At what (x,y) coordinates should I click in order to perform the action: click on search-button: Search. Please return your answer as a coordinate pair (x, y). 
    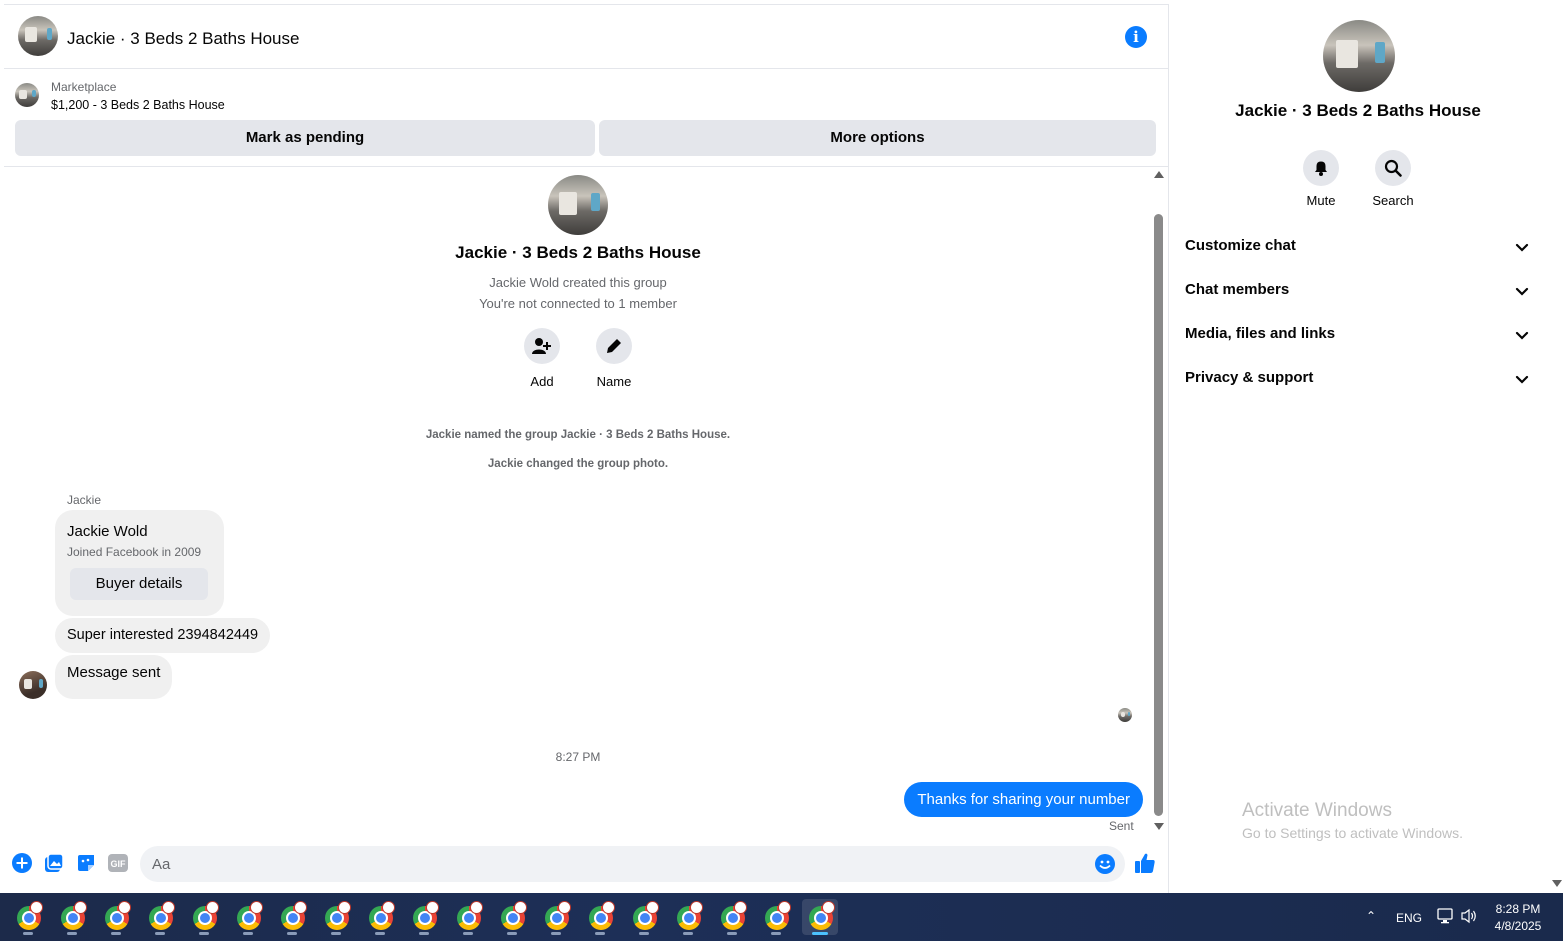
    Looking at the image, I should click on (1393, 179).